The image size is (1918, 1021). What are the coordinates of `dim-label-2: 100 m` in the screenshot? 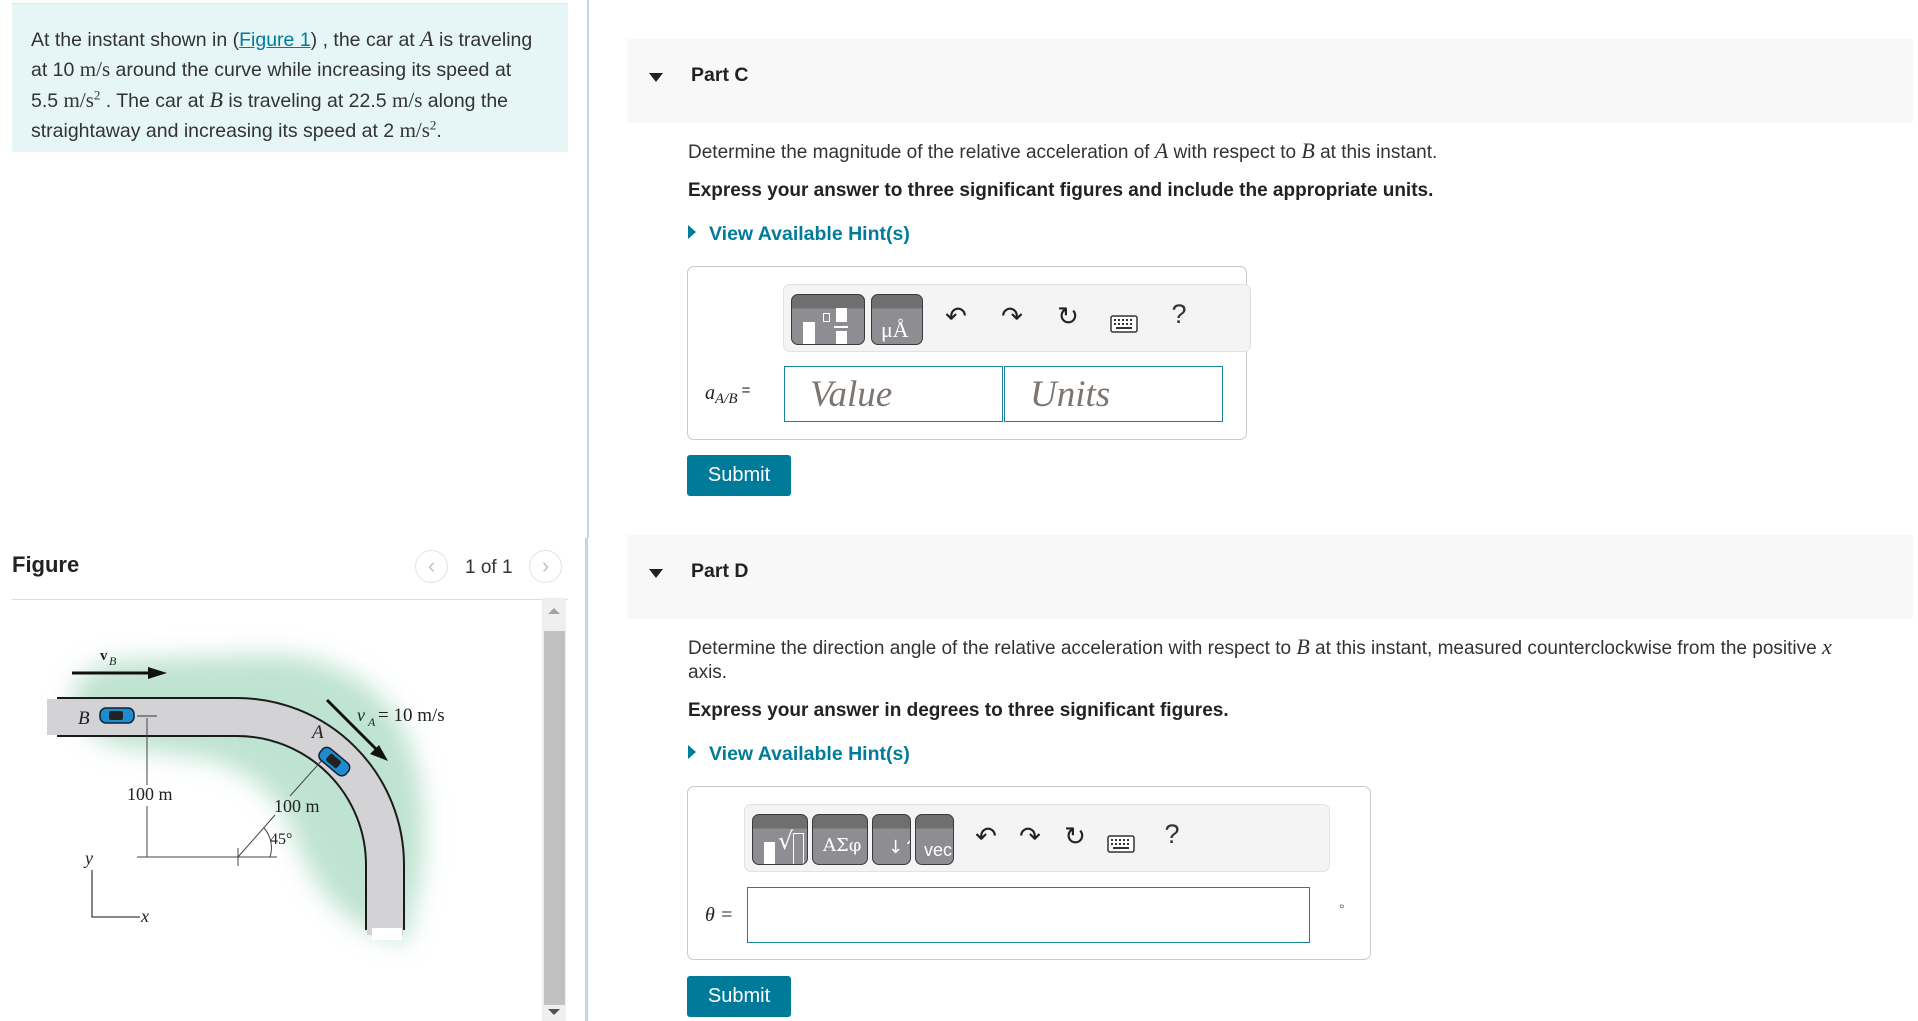 It's located at (297, 806).